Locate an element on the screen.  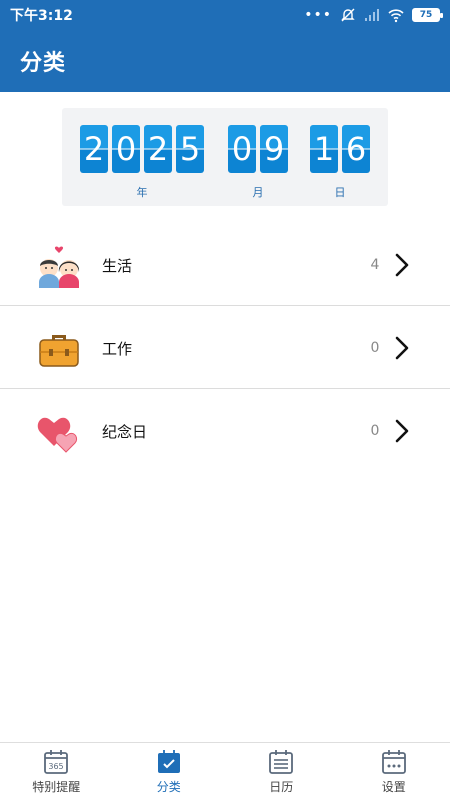
signal-icon is located at coordinates (372, 15).